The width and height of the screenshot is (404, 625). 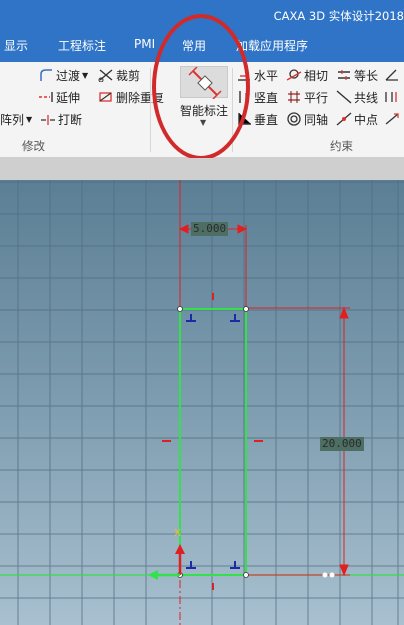 I want to click on extend-label: 延伸, so click(x=68, y=97).